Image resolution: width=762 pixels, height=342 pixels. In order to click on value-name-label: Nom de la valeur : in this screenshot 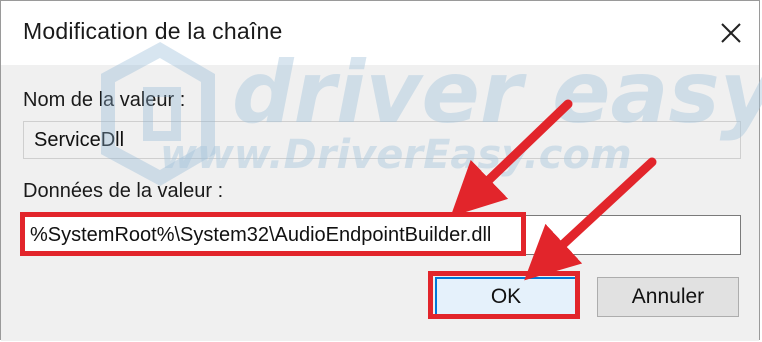, I will do `click(104, 100)`.